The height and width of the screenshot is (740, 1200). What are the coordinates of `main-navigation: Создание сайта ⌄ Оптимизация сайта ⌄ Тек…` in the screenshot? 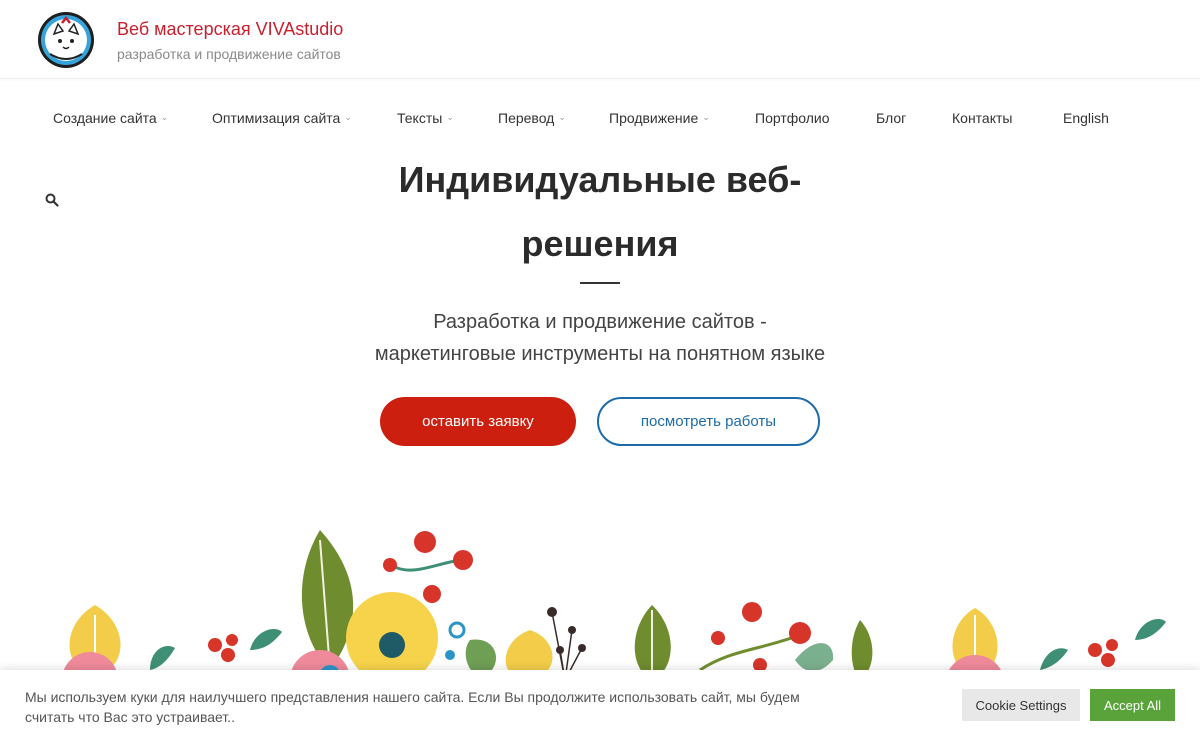 It's located at (600, 121).